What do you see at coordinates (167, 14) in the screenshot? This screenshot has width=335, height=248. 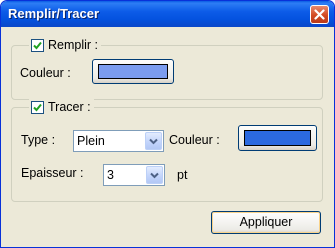 I see `title-bar: Remplir/Tracer` at bounding box center [167, 14].